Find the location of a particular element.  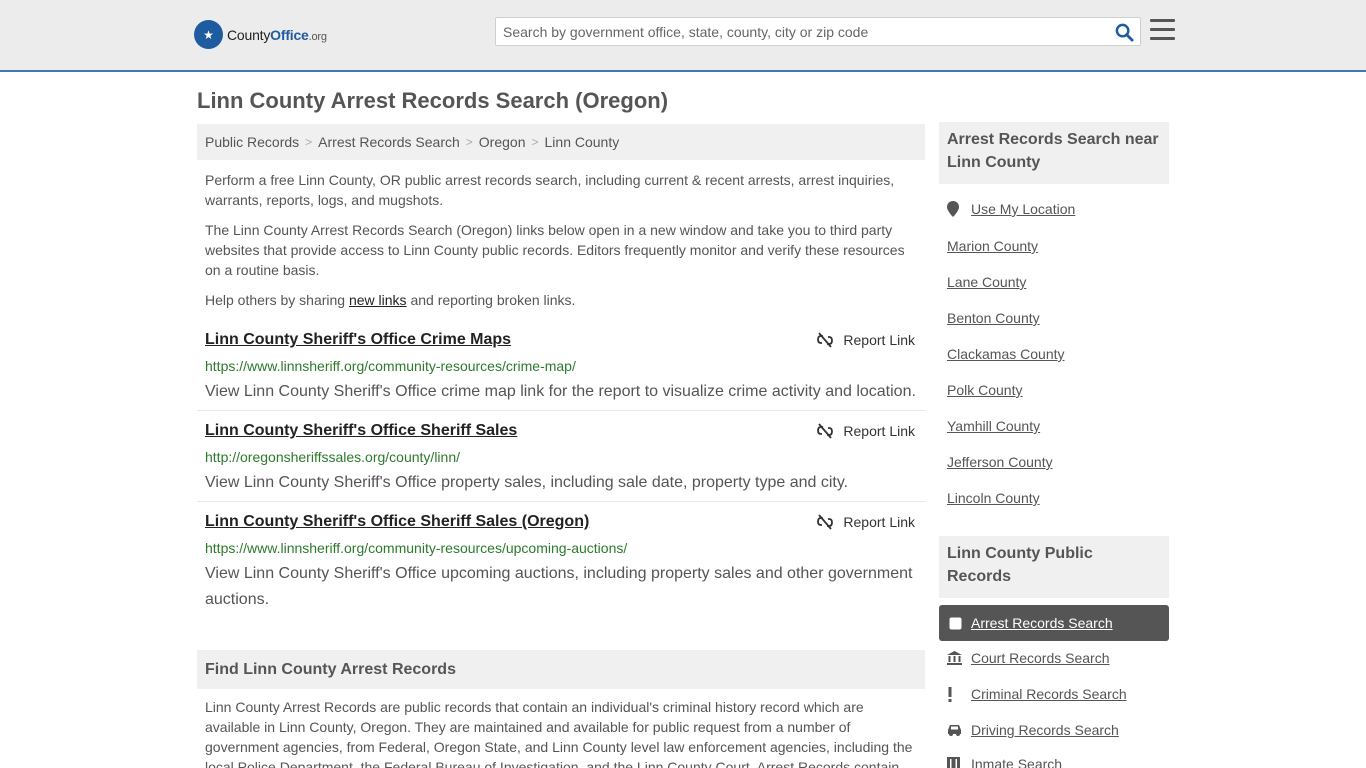

nearby-county-link: Marion County is located at coordinates (992, 246).